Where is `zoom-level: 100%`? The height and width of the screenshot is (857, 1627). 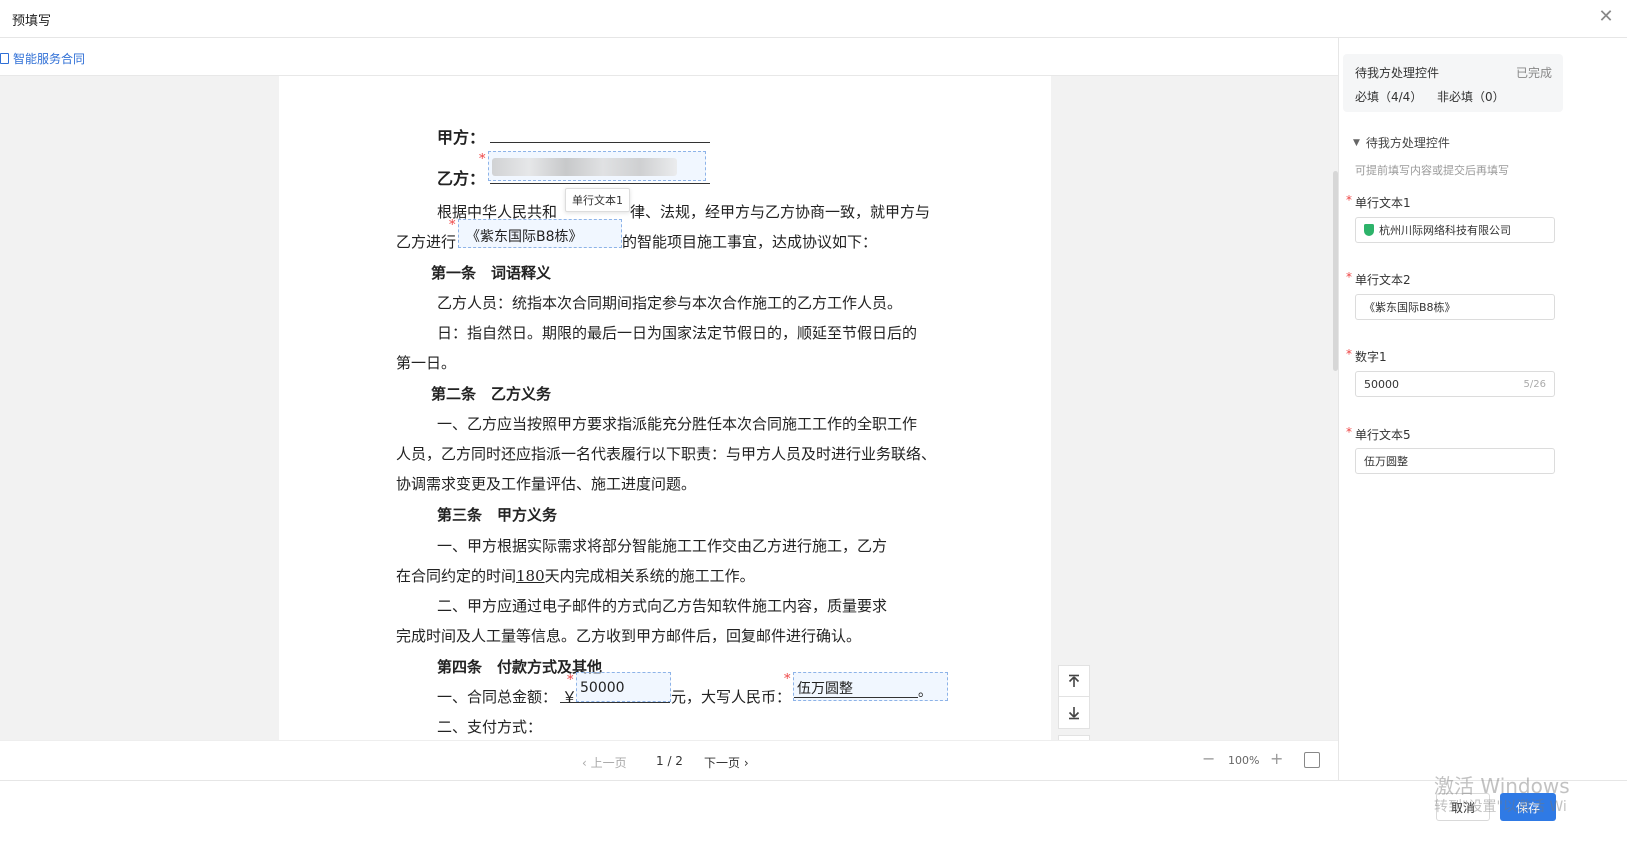 zoom-level: 100% is located at coordinates (1244, 760).